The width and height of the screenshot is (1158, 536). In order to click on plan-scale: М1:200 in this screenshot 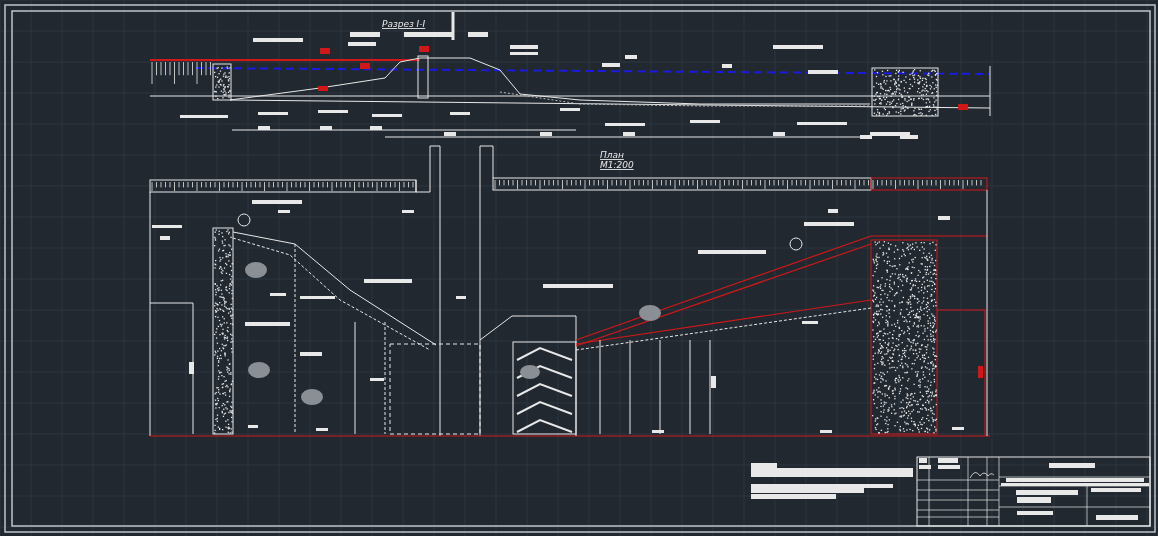, I will do `click(617, 165)`.